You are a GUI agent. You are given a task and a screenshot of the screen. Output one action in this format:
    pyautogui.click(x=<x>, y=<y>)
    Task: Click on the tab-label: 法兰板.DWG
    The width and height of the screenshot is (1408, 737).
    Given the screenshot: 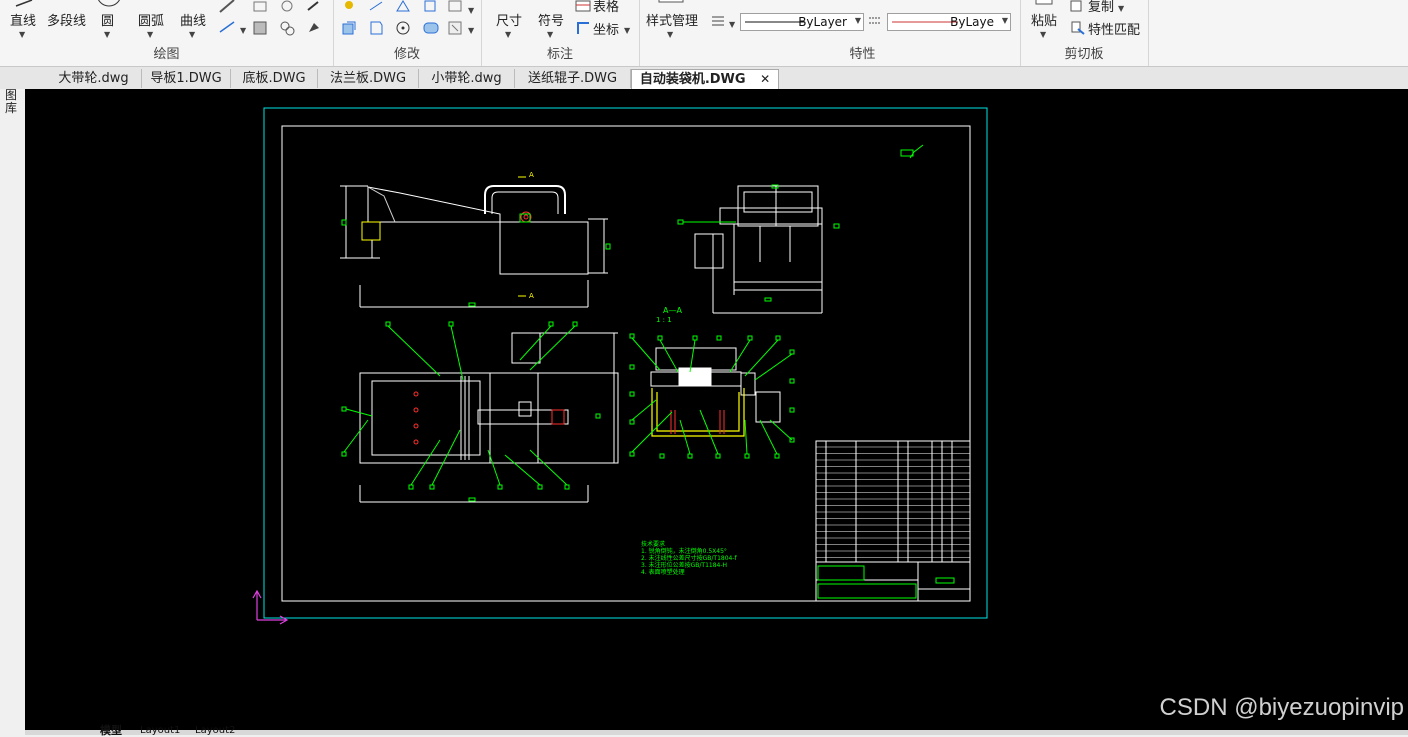 What is the action you would take?
    pyautogui.click(x=368, y=78)
    